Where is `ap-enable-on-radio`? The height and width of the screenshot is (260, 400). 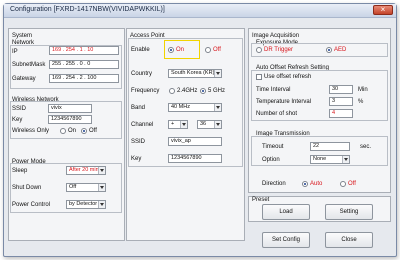
ap-enable-on-radio is located at coordinates (171, 50).